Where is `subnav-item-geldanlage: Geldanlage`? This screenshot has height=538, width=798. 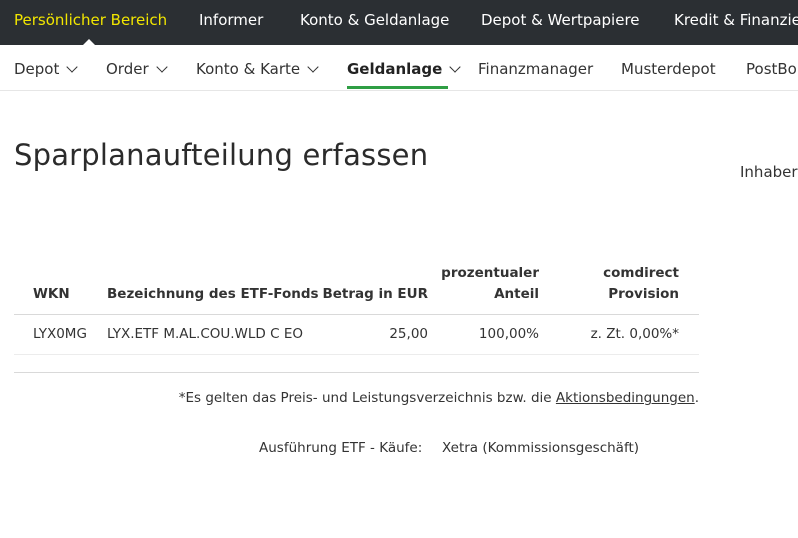
subnav-item-geldanlage: Geldanlage is located at coordinates (404, 67).